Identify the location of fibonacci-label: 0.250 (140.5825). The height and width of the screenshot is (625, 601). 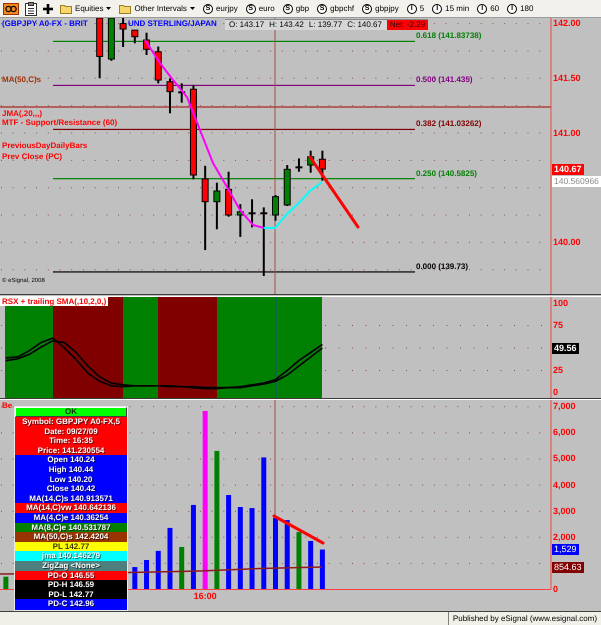
(446, 173).